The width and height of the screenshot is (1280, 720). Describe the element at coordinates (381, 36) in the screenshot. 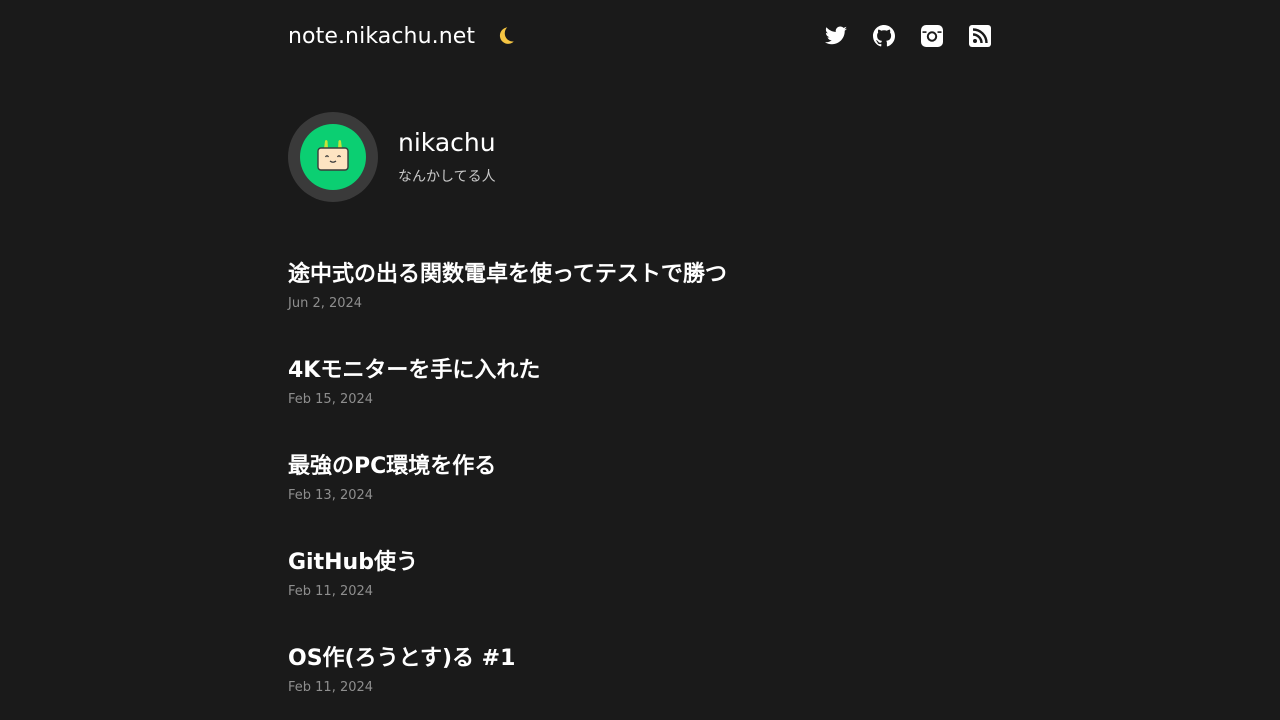

I see `site-title-link: note.nikachu.net` at that location.